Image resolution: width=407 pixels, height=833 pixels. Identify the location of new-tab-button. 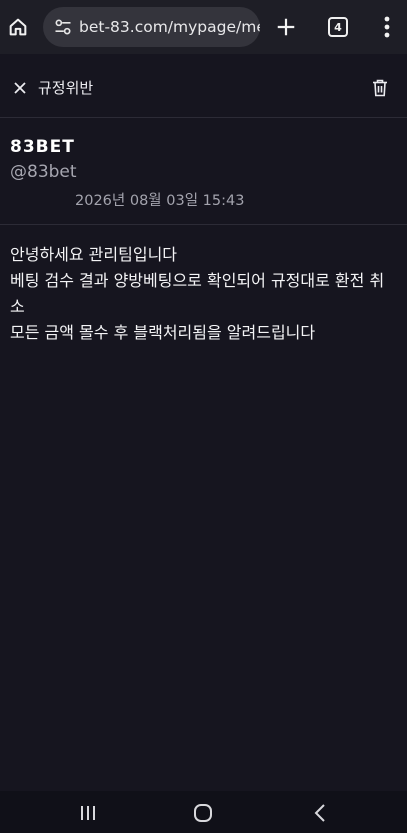
(286, 27).